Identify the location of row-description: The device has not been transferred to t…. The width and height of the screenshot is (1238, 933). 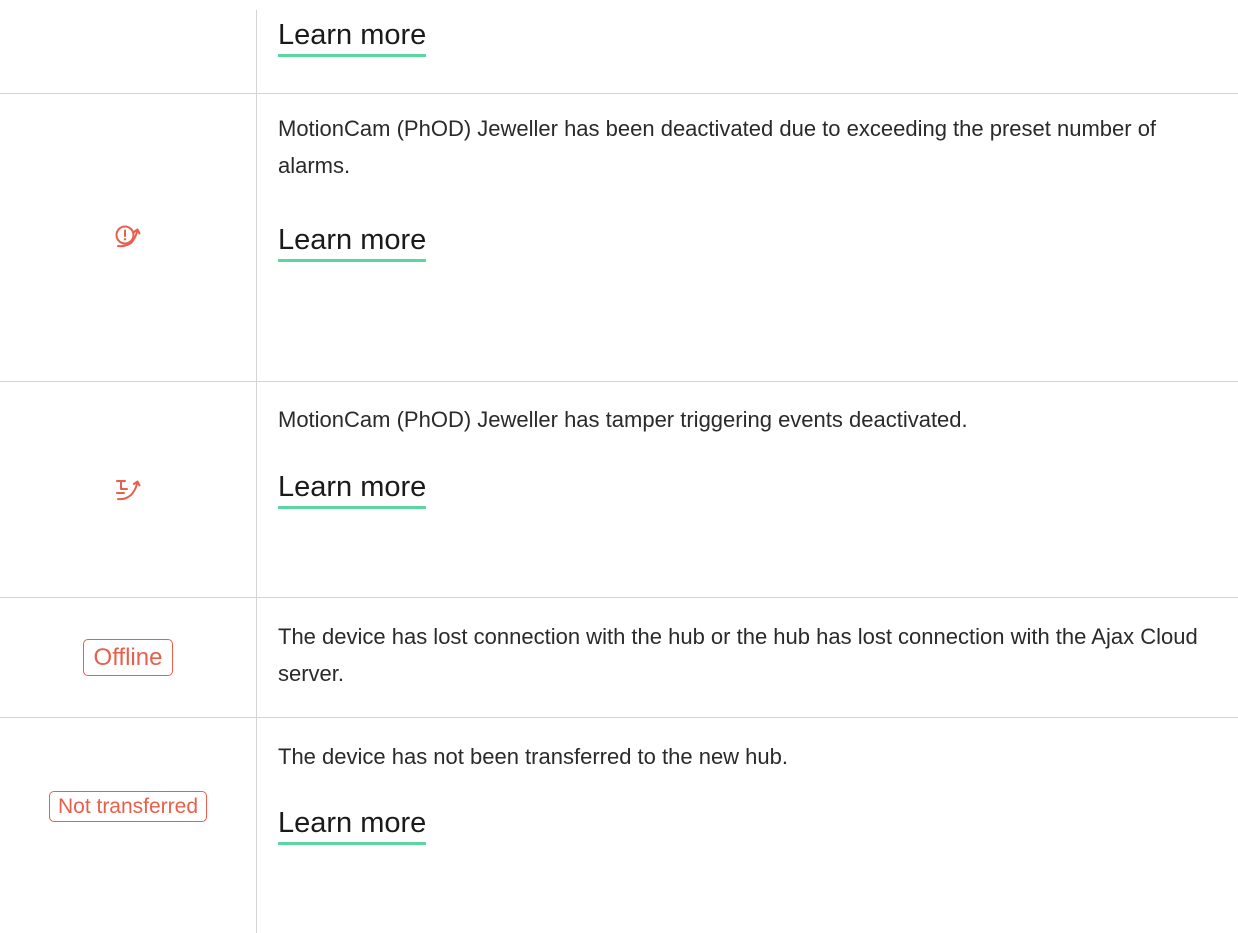
(533, 756).